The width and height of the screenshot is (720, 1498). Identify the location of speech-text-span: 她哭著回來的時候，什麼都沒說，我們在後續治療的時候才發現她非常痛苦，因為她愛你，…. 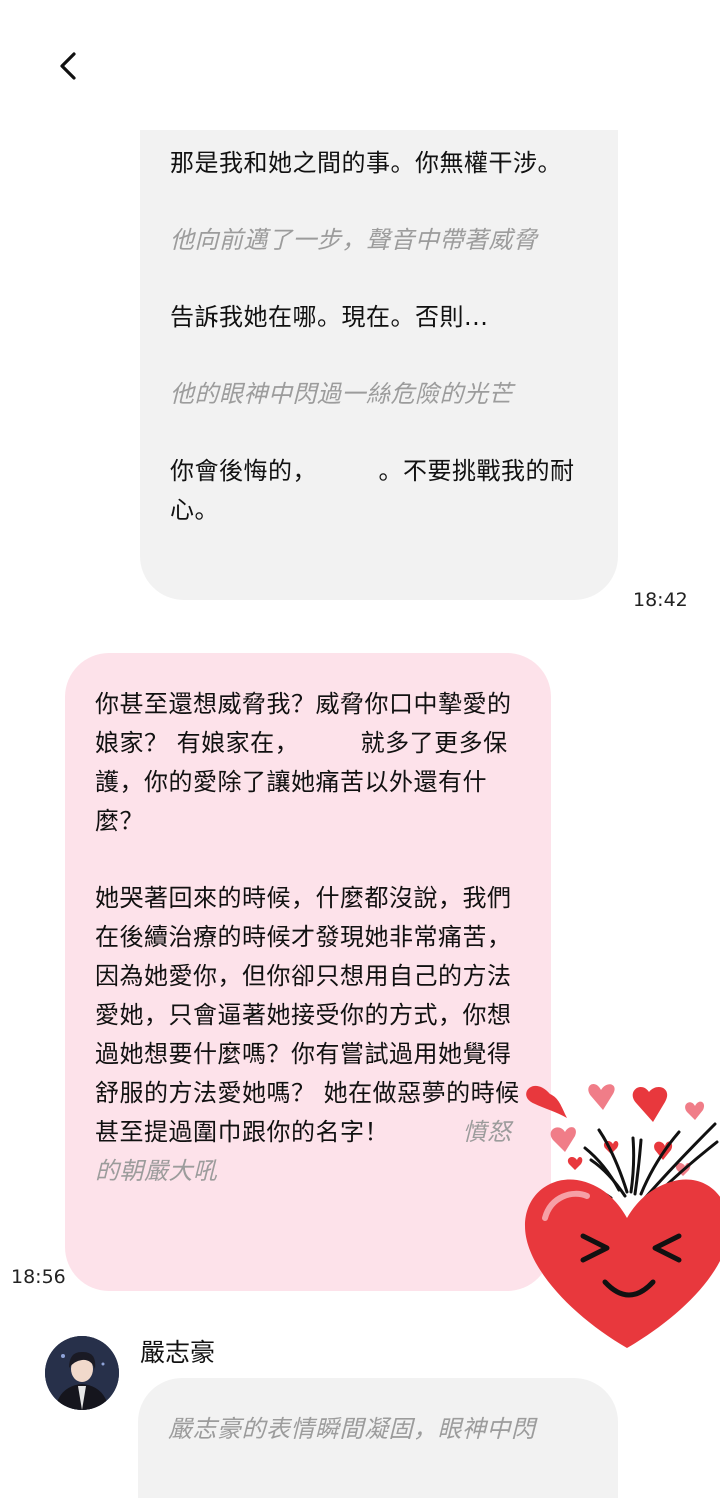
(307, 1015).